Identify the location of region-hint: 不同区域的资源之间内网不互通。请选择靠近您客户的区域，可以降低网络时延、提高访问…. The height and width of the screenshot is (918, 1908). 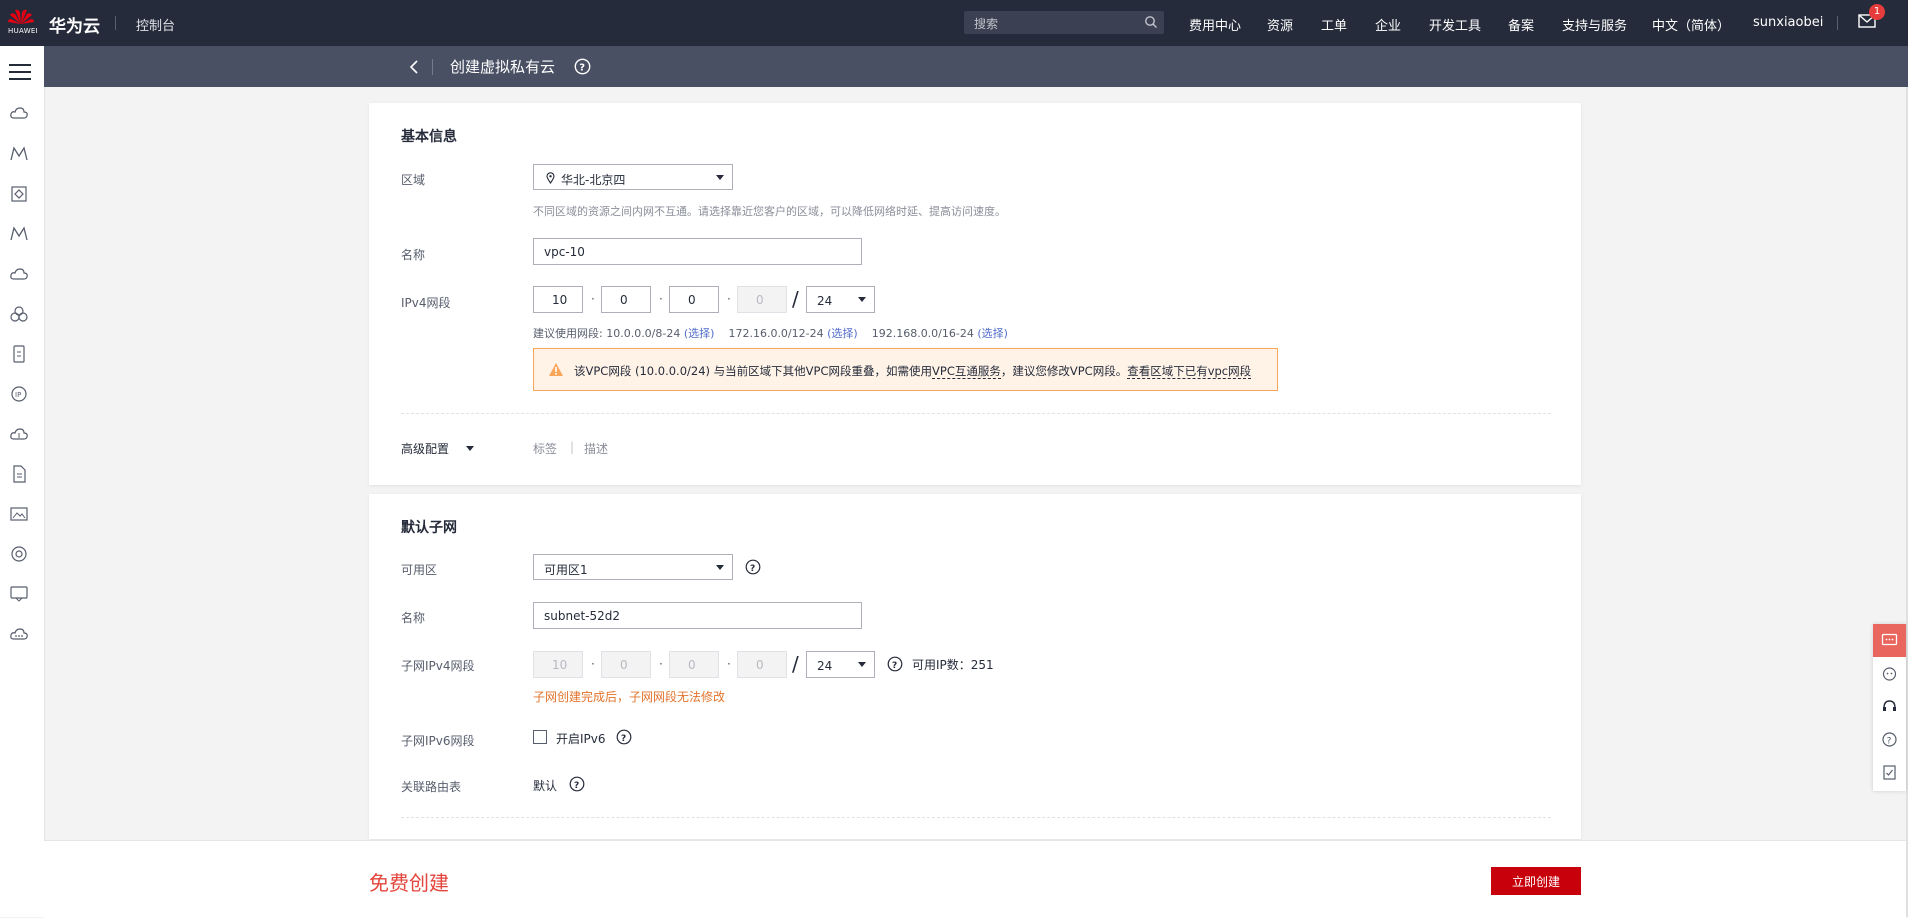
(769, 211).